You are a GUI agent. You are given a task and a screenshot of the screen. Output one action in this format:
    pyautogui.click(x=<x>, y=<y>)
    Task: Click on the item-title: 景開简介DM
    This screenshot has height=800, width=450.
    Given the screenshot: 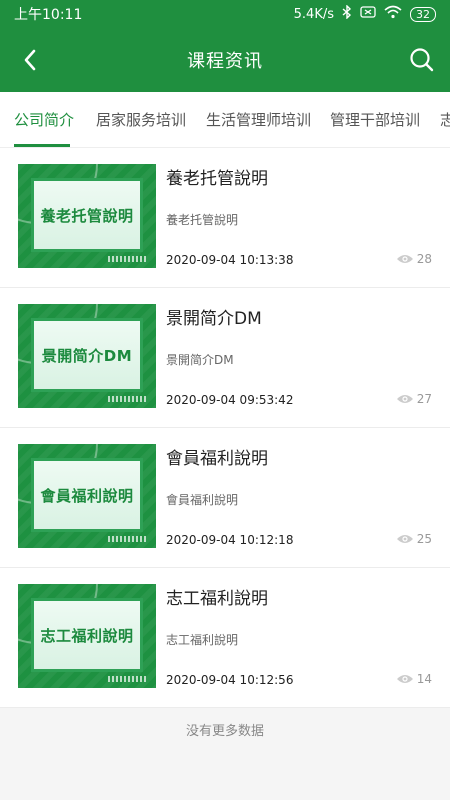 What is the action you would take?
    pyautogui.click(x=214, y=319)
    